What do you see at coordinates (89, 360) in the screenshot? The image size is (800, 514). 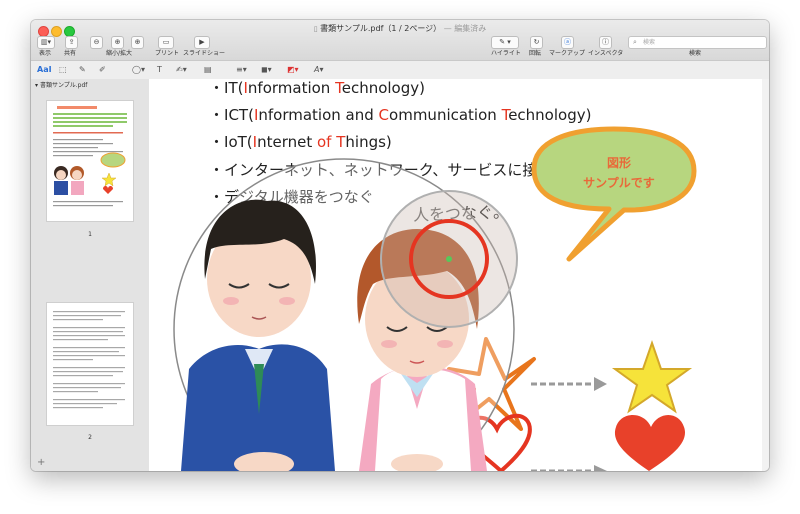 I see `page-2-preview` at bounding box center [89, 360].